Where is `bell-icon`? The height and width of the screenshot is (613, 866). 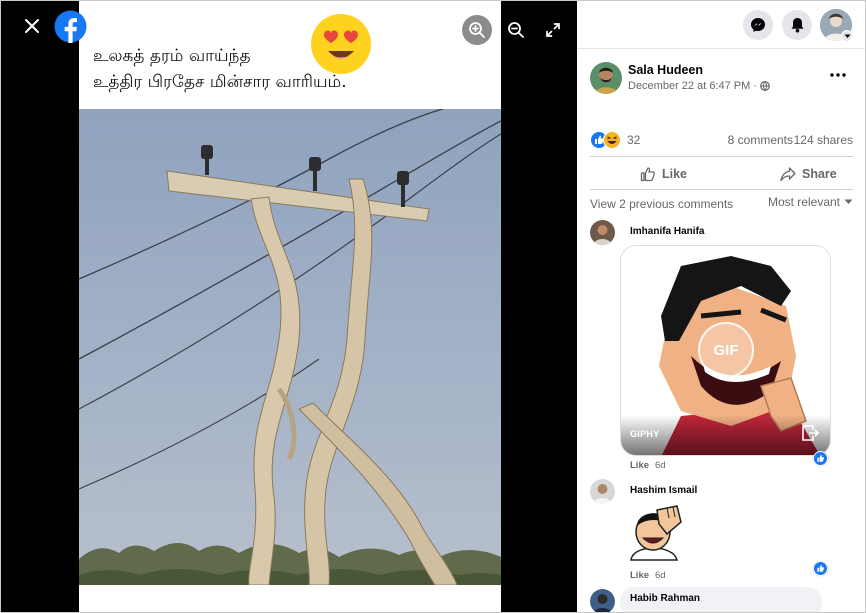
bell-icon is located at coordinates (797, 25).